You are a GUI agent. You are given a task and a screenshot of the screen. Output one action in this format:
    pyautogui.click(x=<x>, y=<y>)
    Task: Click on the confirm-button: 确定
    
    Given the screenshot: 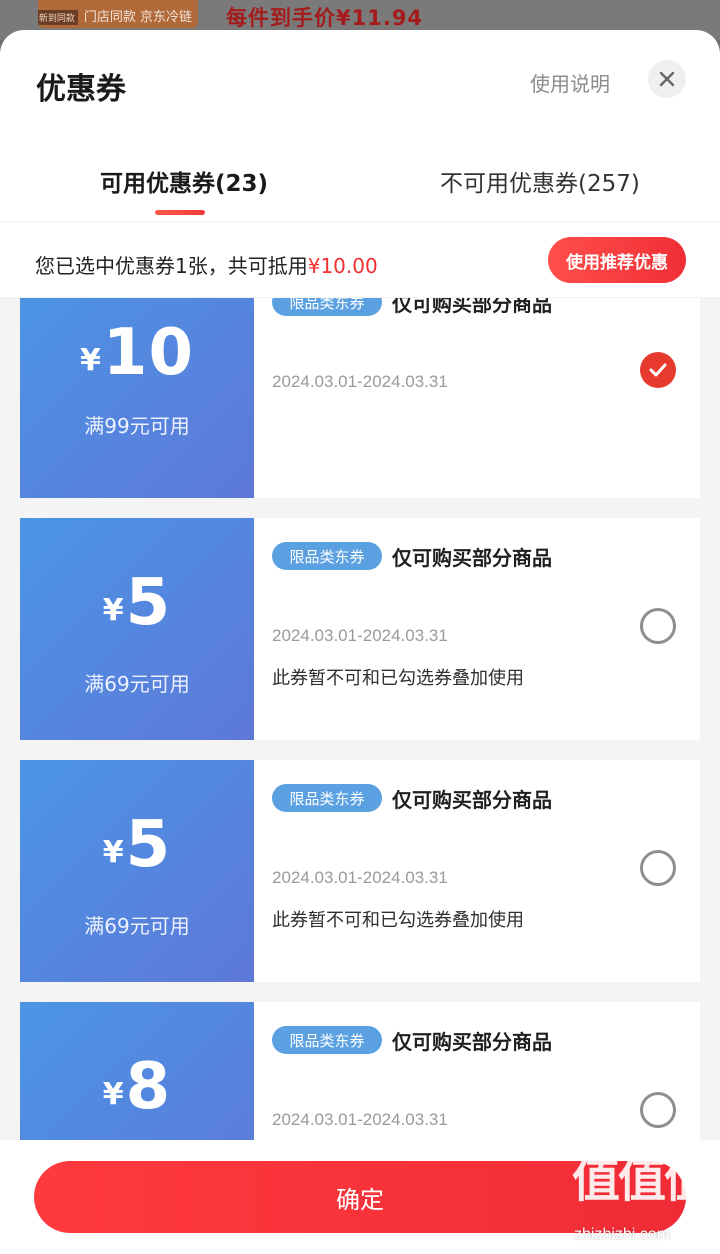 What is the action you would take?
    pyautogui.click(x=360, y=1197)
    